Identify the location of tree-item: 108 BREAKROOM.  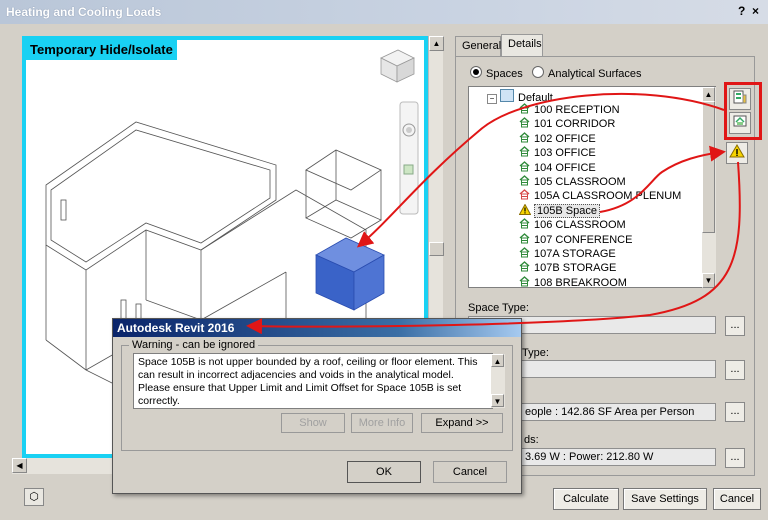
(573, 281).